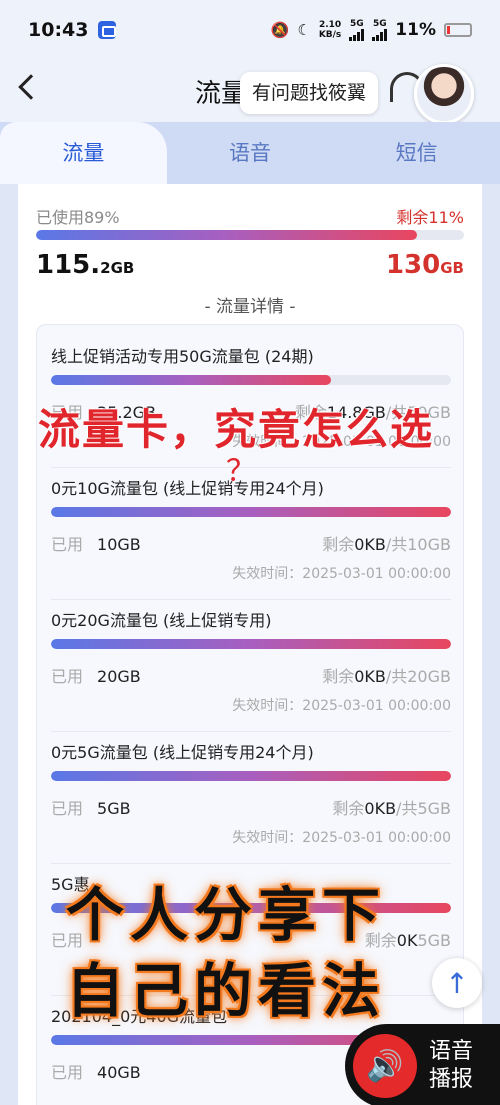  I want to click on package-used: 已用 5GB, so click(91, 808).